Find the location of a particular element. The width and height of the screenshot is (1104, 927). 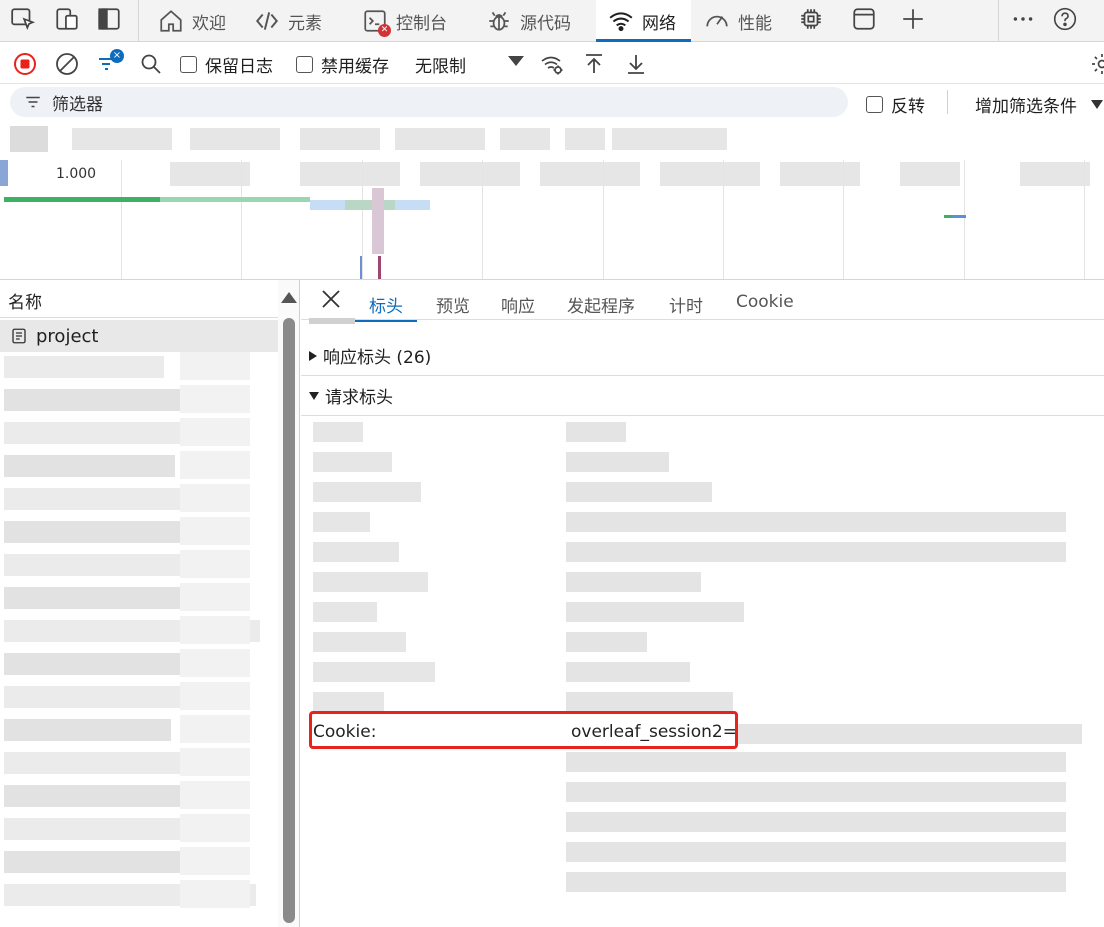

section-title: 请求标头 is located at coordinates (359, 398).